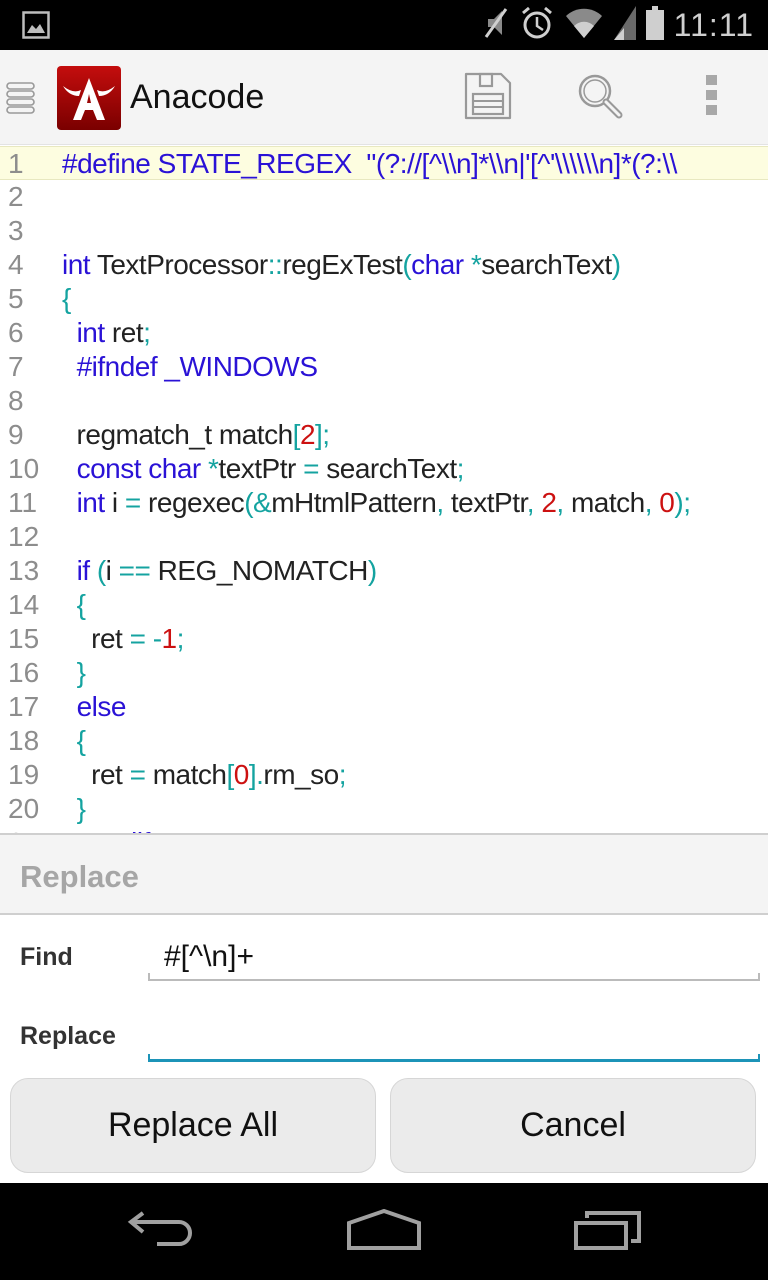  I want to click on recent-apps-button, so click(608, 1232).